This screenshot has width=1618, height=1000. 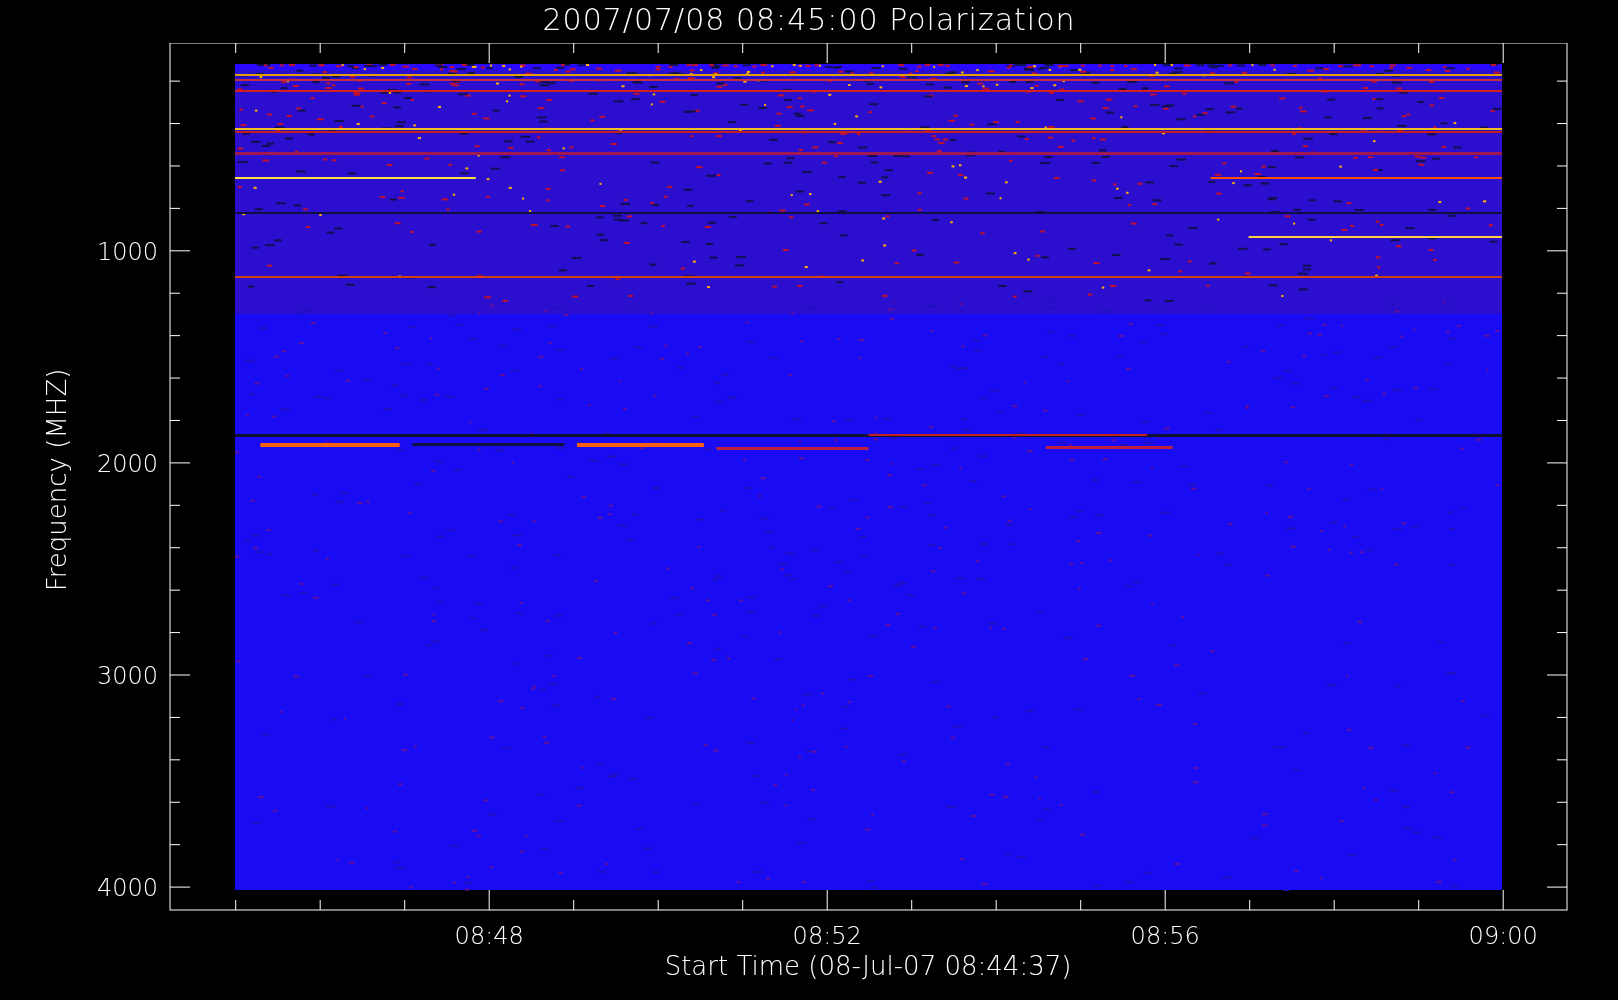 What do you see at coordinates (127, 888) in the screenshot?
I see `y-tick-label: 4000` at bounding box center [127, 888].